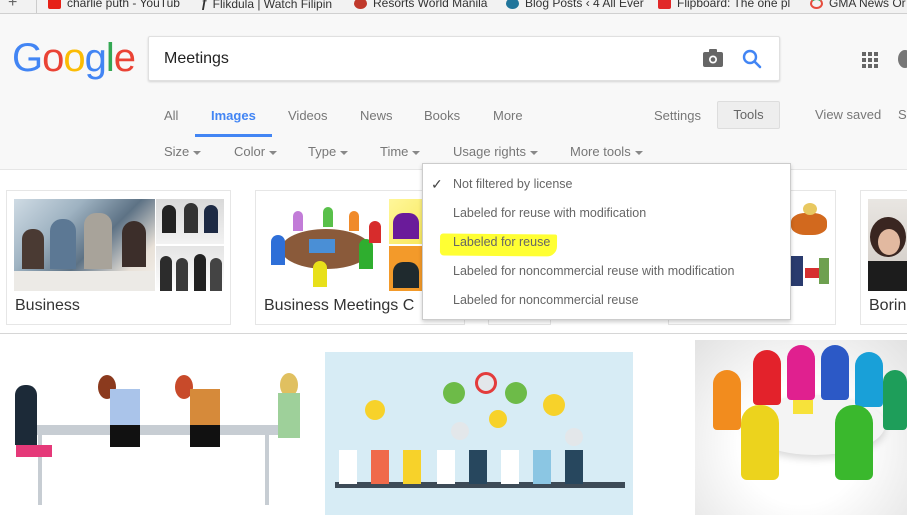  What do you see at coordinates (376, 115) in the screenshot?
I see `tab-news: News` at bounding box center [376, 115].